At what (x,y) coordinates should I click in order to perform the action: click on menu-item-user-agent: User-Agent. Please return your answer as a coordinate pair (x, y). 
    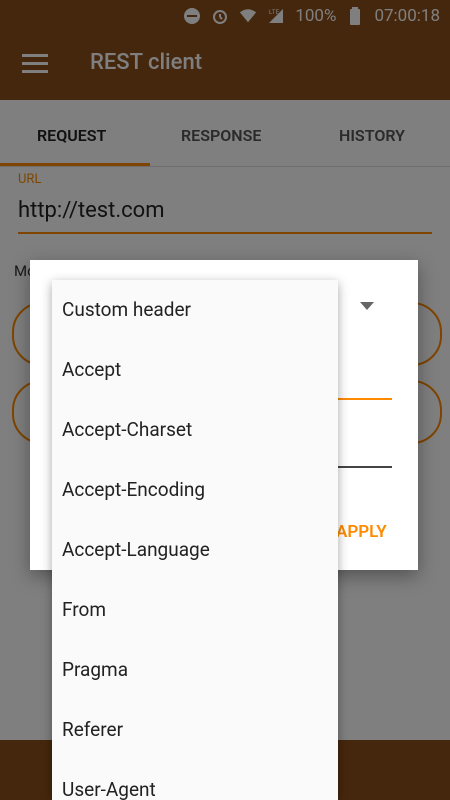
    Looking at the image, I should click on (109, 789).